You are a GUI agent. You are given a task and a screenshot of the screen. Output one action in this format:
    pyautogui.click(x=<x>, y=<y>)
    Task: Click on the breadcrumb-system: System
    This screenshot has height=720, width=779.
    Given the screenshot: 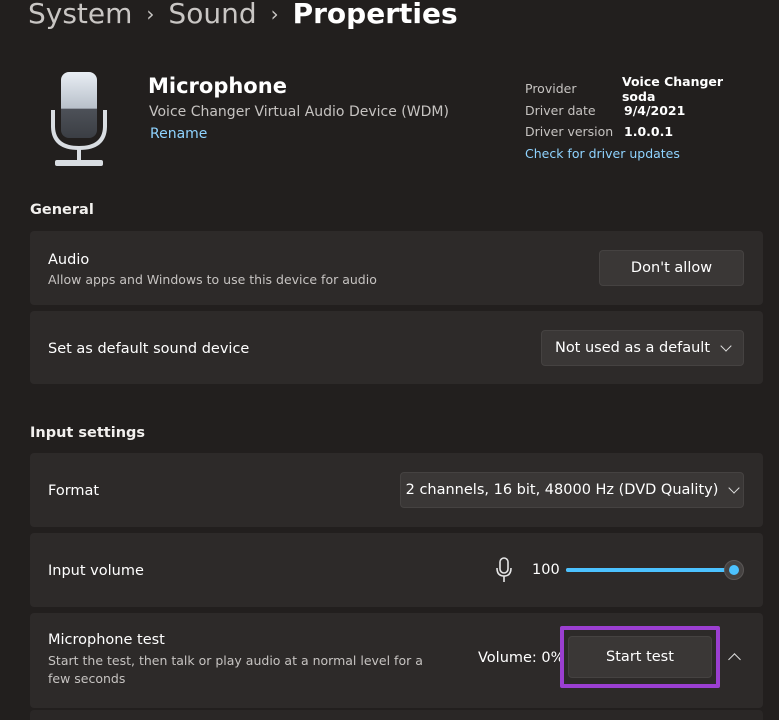 What is the action you would take?
    pyautogui.click(x=80, y=17)
    